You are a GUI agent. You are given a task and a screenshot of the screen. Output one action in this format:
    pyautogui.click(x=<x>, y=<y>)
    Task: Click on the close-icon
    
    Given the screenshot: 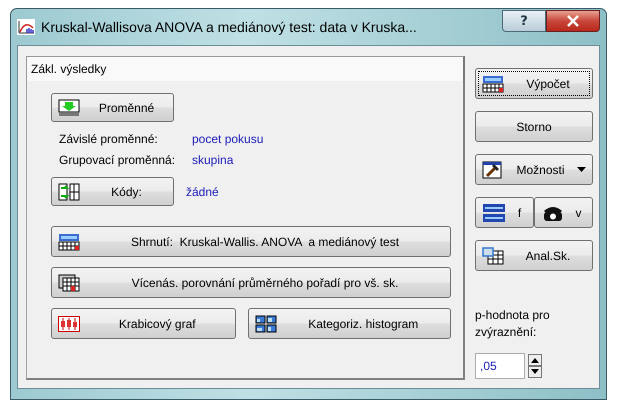 What is the action you would take?
    pyautogui.click(x=573, y=21)
    